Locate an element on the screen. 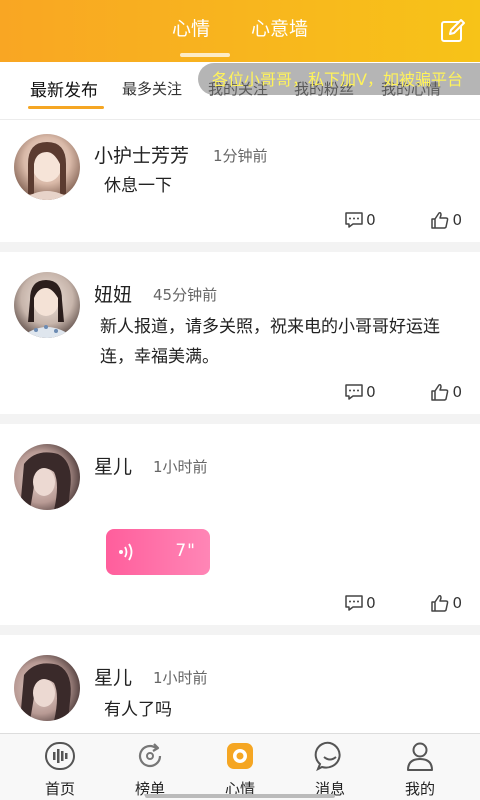  top-header: 心情 心意墙 is located at coordinates (240, 31).